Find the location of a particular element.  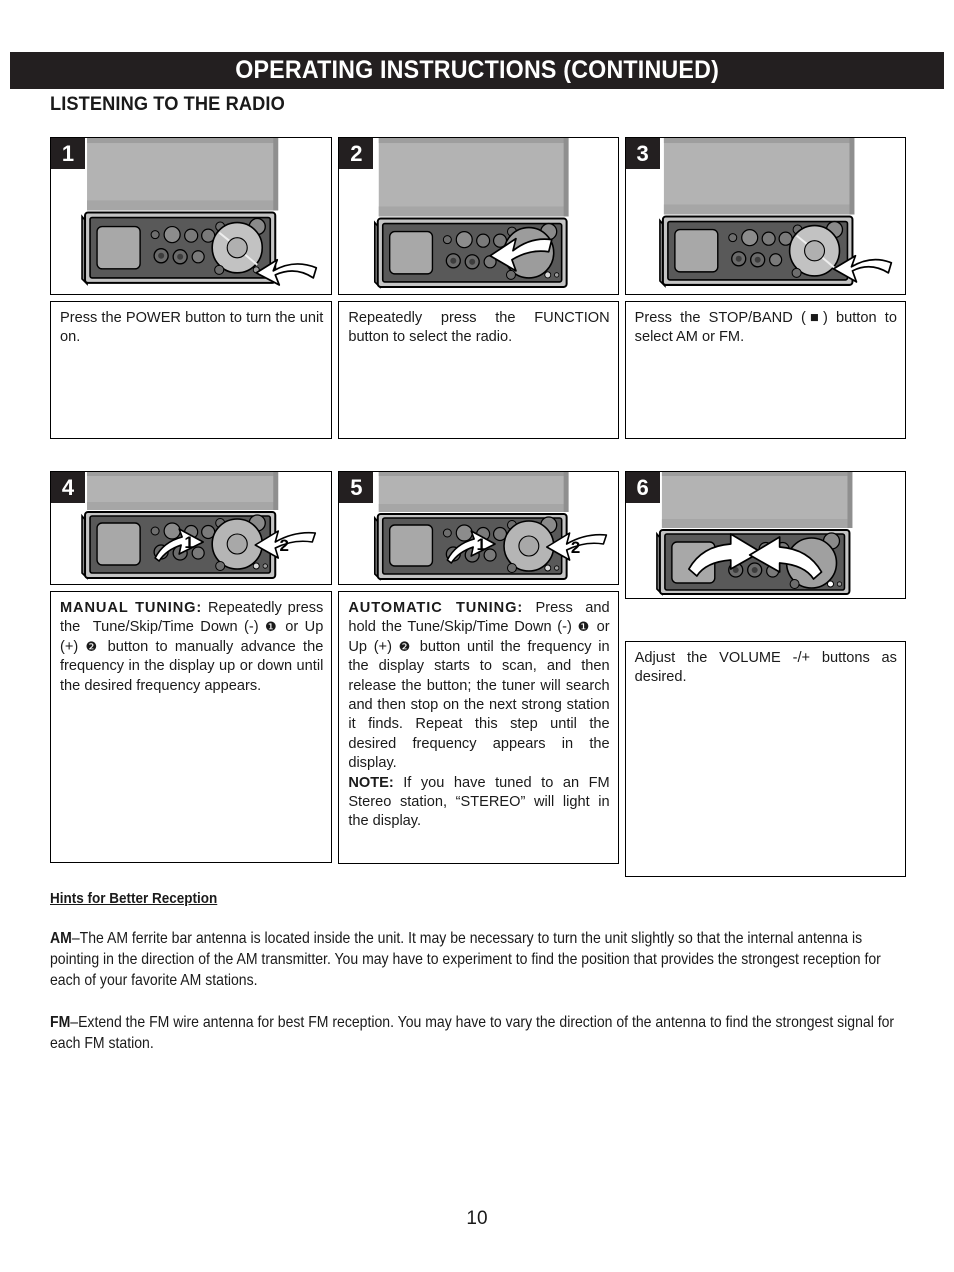

step-2-number-badge: 2 is located at coordinates (356, 153).